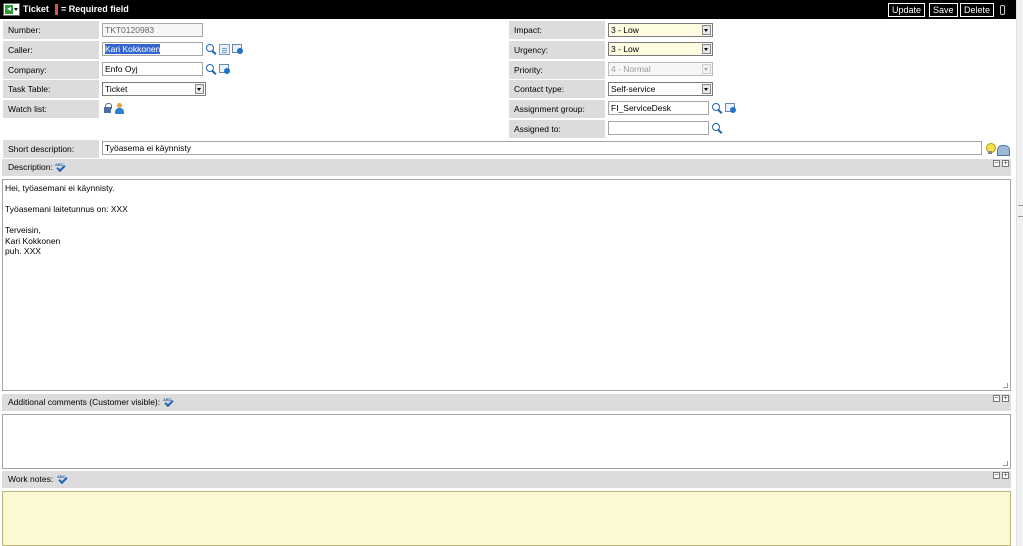  Describe the element at coordinates (977, 10) in the screenshot. I see `delete-button: Delete` at that location.